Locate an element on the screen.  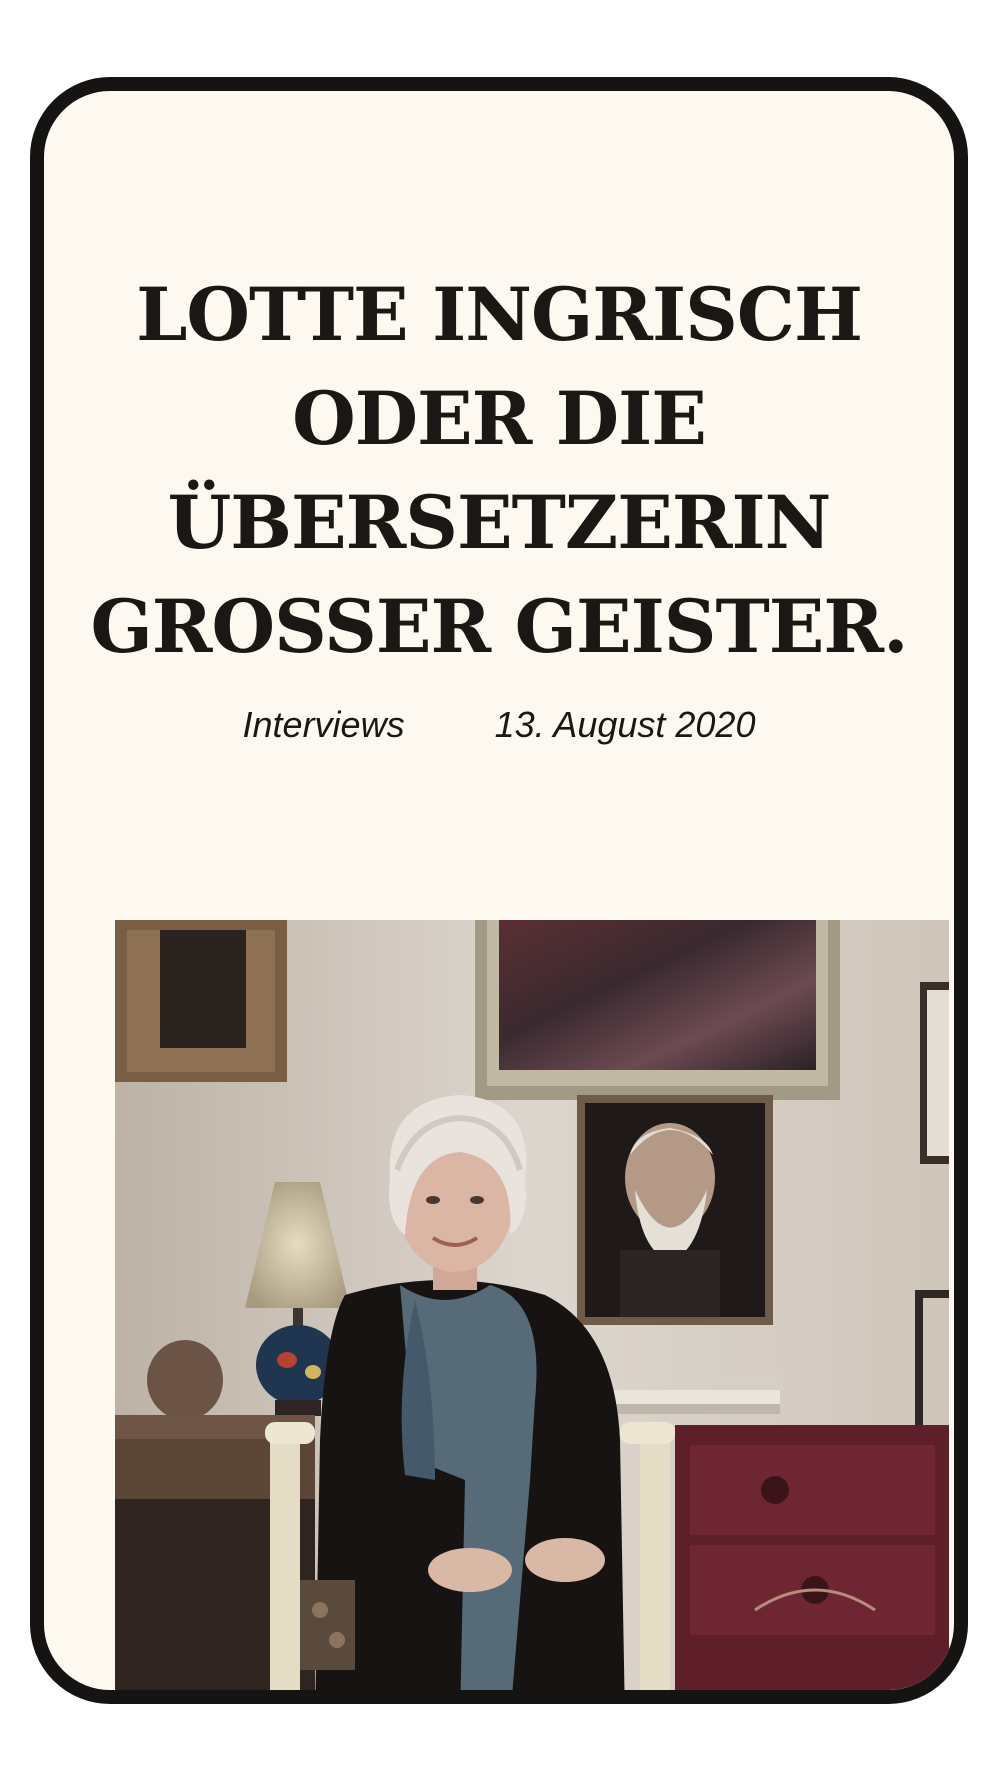
article-title-line: LOTTE INGRISCH is located at coordinates (499, 315).